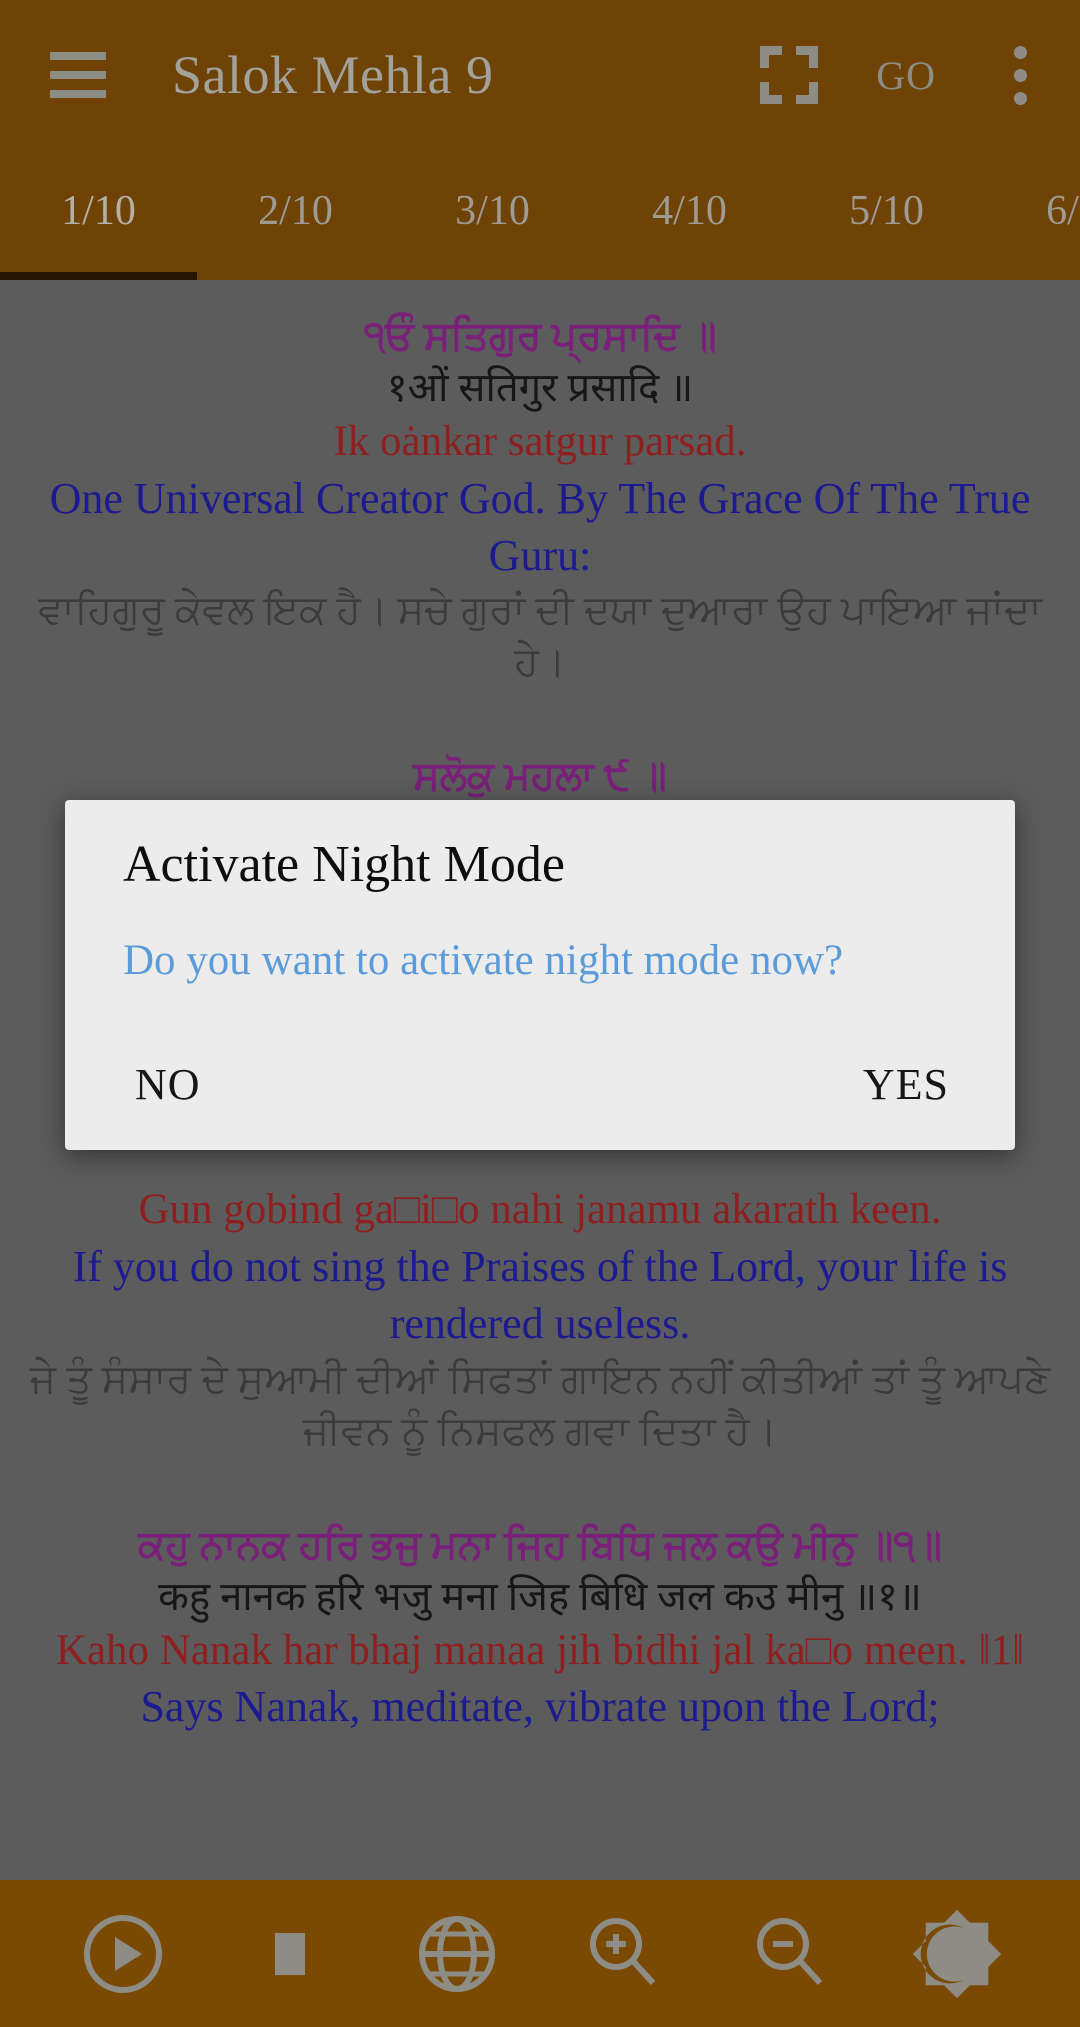  I want to click on verse-devanagari: १ओं सतिगुर प्रसादि ॥, so click(540, 387).